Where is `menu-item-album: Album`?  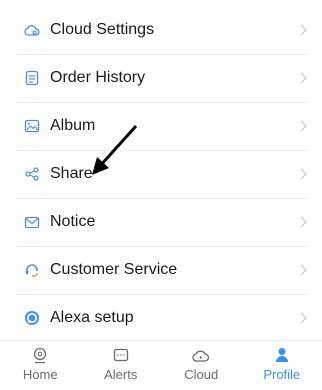
menu-item-album: Album is located at coordinates (161, 126).